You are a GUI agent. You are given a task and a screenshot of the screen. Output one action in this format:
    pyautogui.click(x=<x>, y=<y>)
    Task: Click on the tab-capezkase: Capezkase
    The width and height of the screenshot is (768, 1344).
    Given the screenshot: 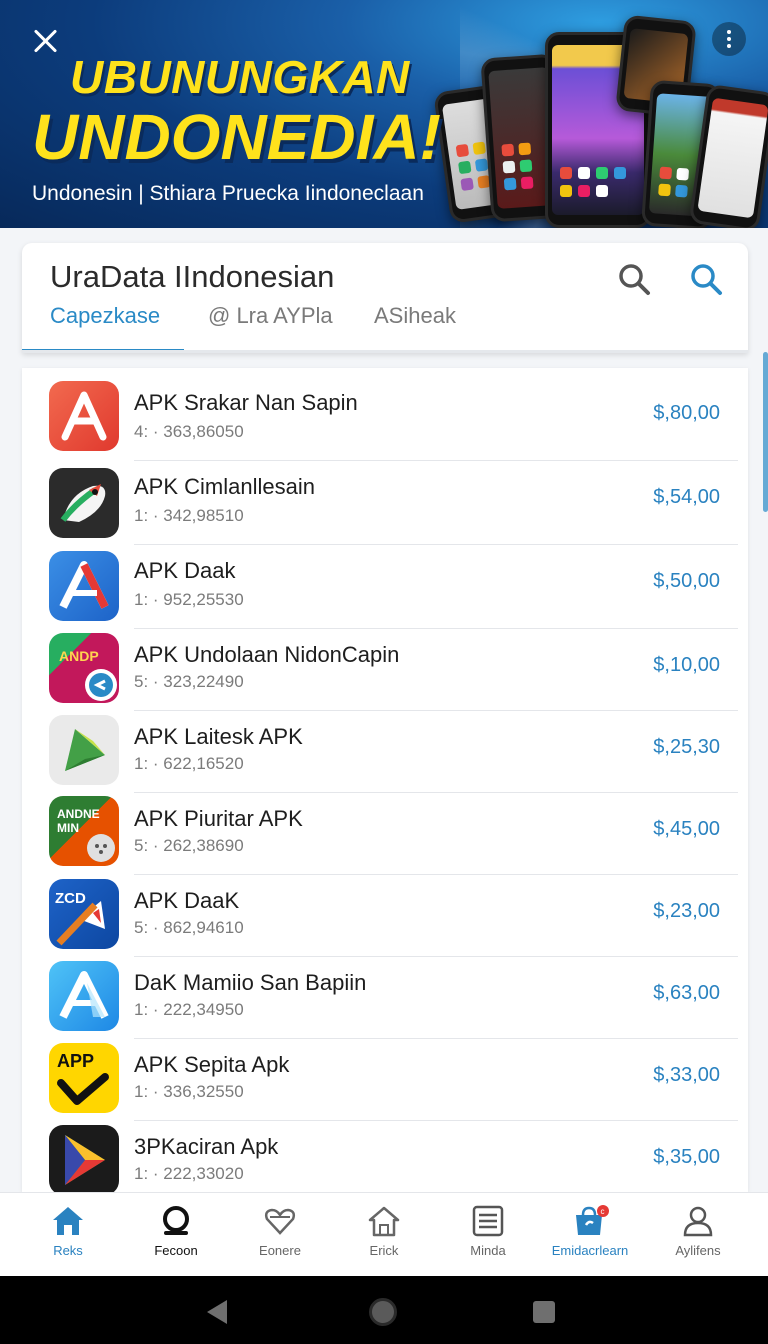 What is the action you would take?
    pyautogui.click(x=105, y=316)
    